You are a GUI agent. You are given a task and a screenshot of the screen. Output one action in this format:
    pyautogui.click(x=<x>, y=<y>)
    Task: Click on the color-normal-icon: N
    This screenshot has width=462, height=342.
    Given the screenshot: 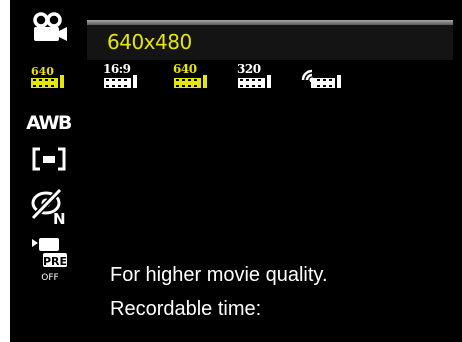 What is the action you would take?
    pyautogui.click(x=48, y=207)
    